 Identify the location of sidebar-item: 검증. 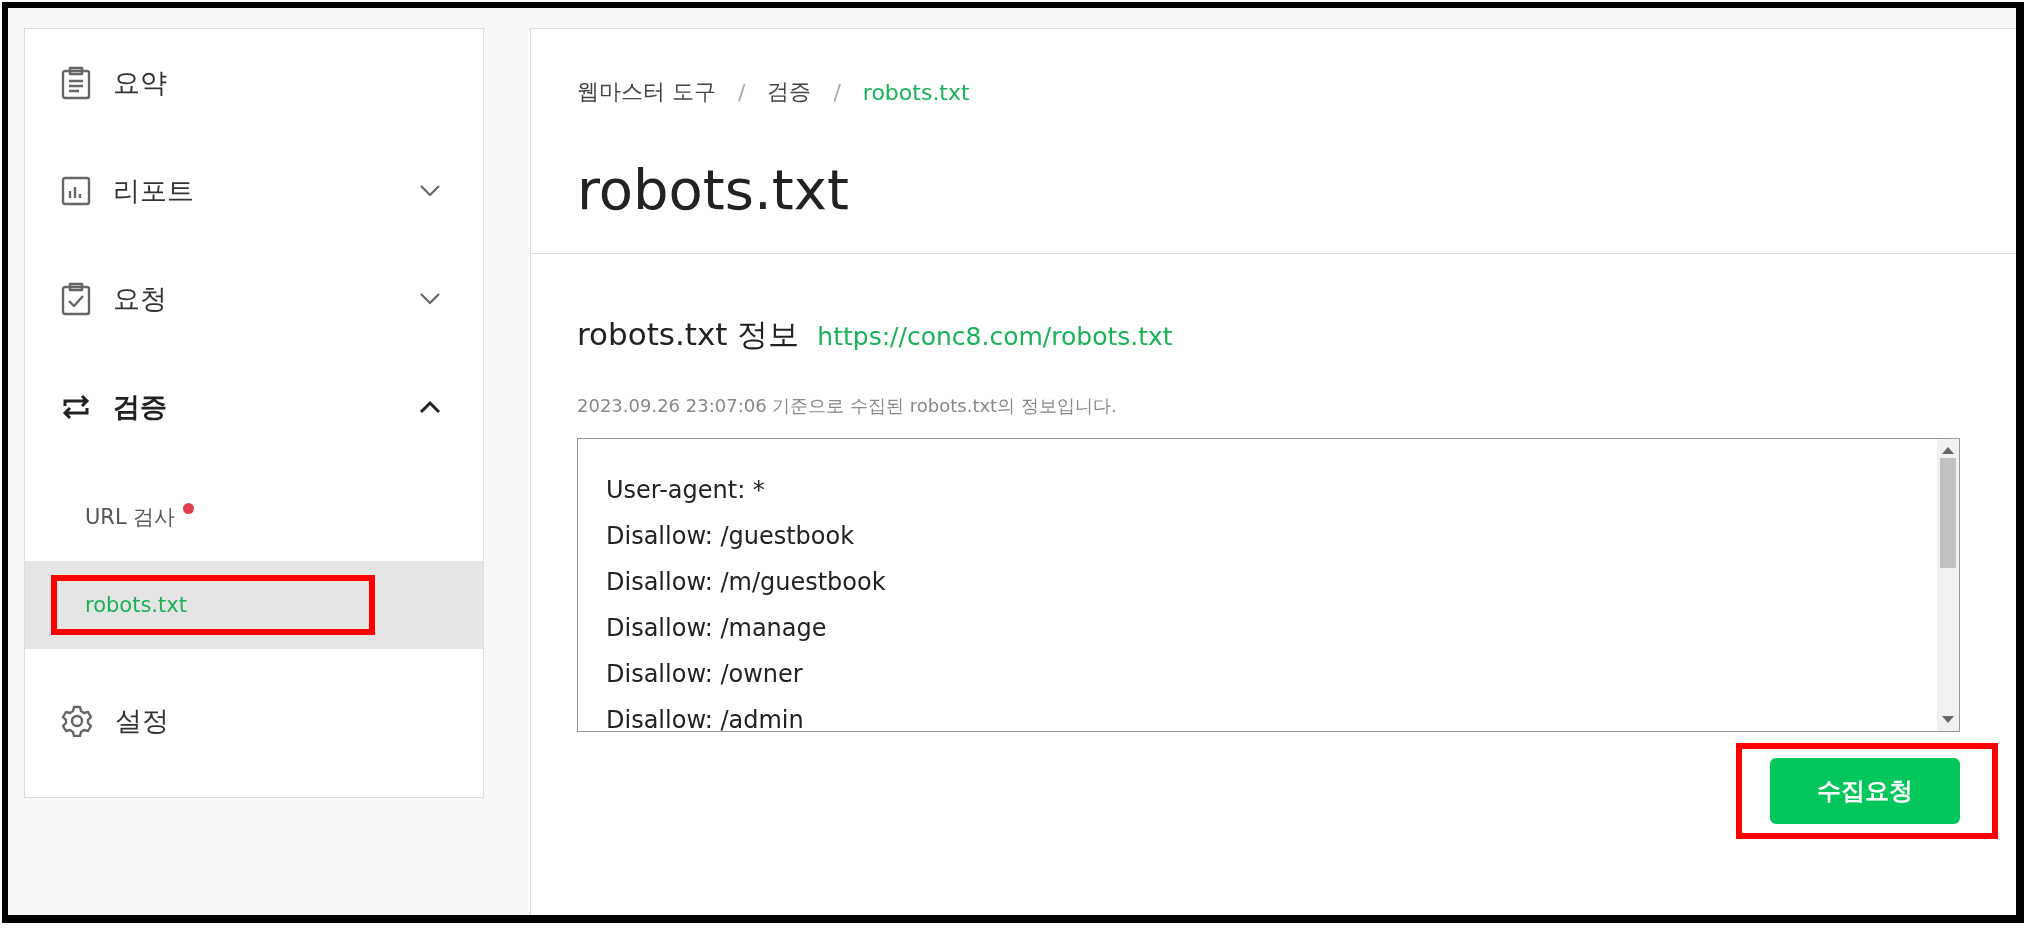
(254, 407).